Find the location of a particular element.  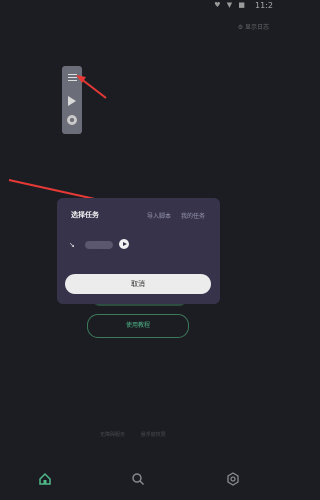

arrow-to-toolbar is located at coordinates (93, 88).